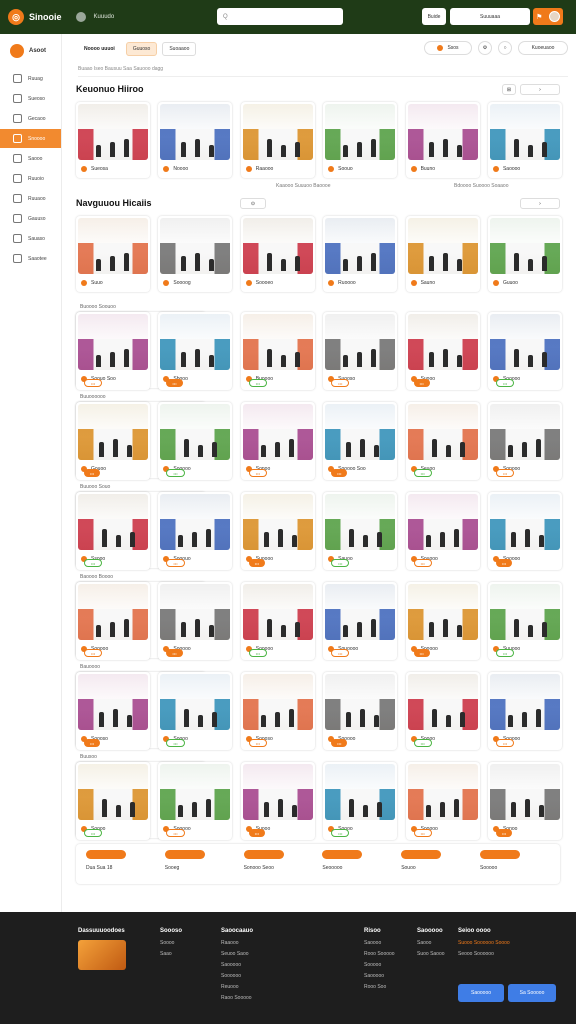  Describe the element at coordinates (485, 48) in the screenshot. I see `settings-icon: ⚙` at that location.